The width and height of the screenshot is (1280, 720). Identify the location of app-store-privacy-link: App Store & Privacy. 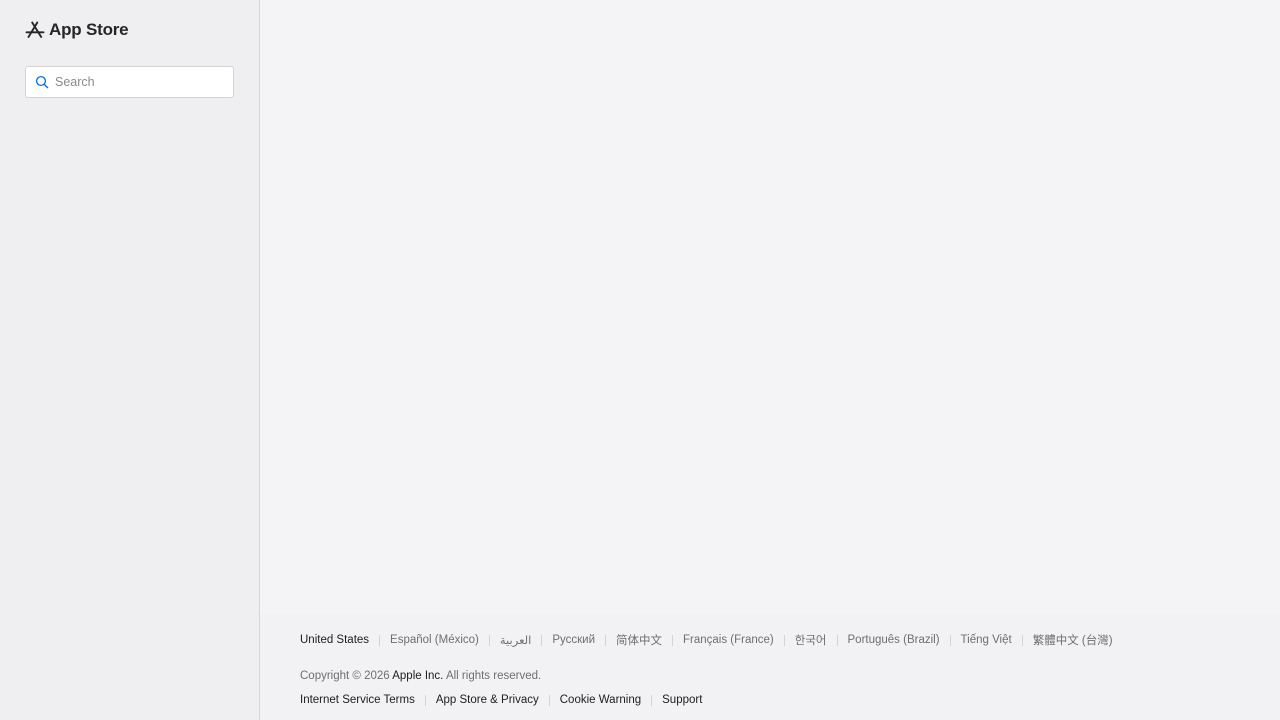
(487, 700).